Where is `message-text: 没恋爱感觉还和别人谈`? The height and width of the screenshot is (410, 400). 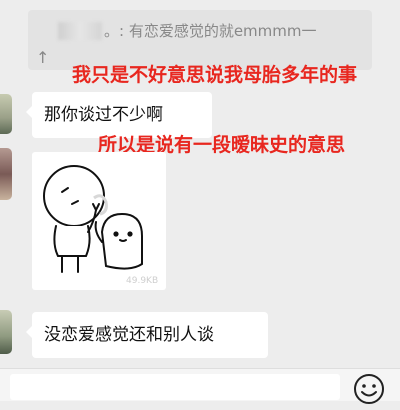
message-text: 没恋爱感觉还和别人谈 is located at coordinates (129, 335).